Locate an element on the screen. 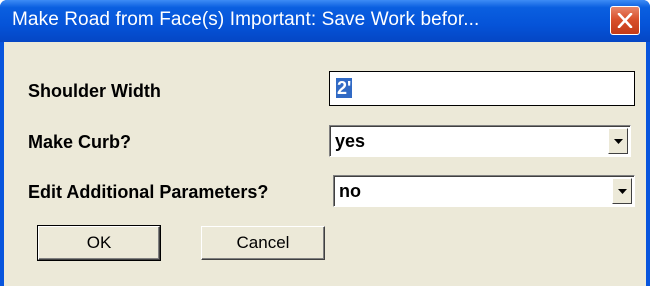 The height and width of the screenshot is (286, 650). edit-additional-label: Edit Additional Parameters? is located at coordinates (148, 192).